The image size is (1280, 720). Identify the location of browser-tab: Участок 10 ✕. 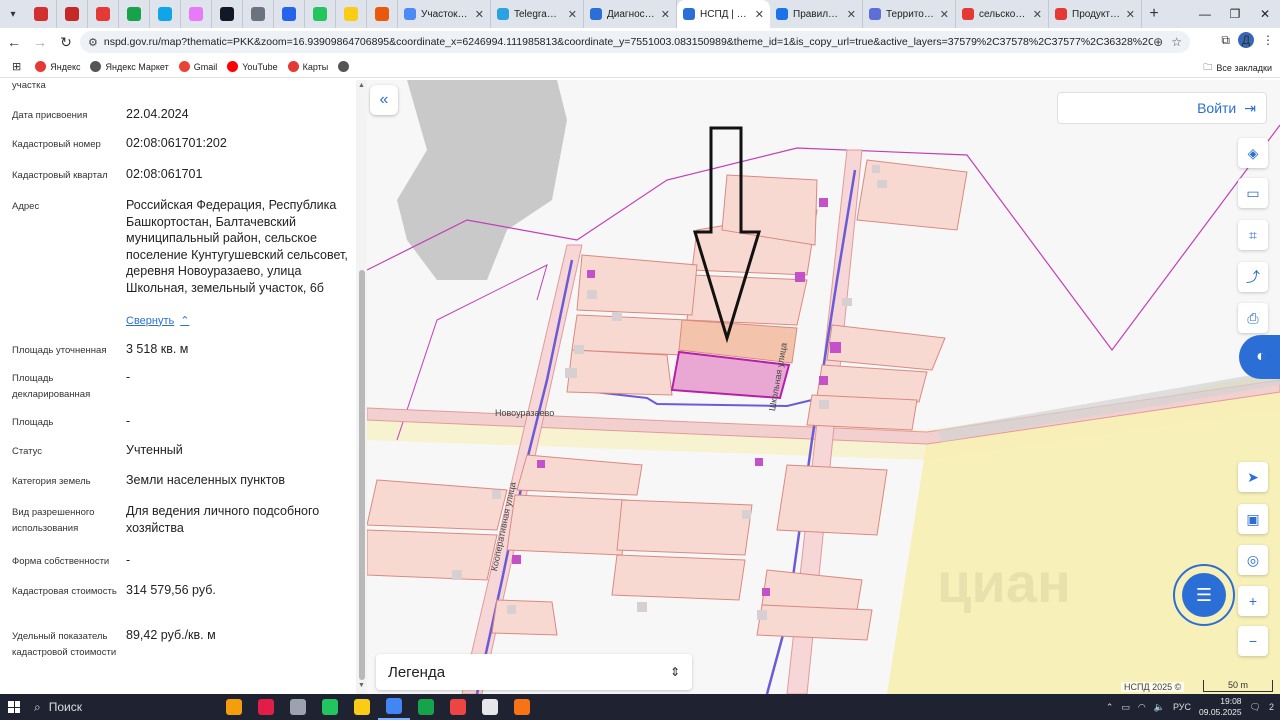
(444, 14).